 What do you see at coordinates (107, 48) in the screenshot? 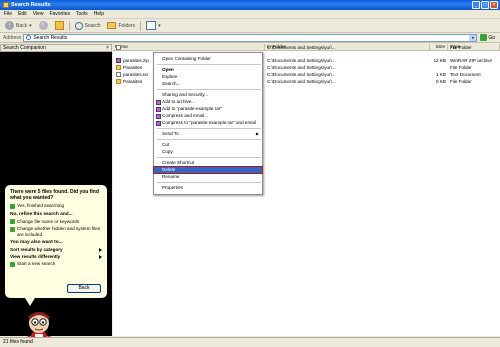
I see `close-pane-icon: ×` at bounding box center [107, 48].